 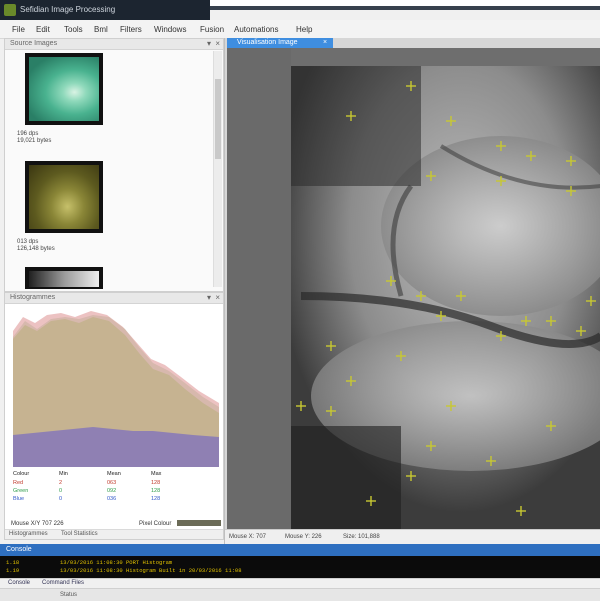 I want to click on menu-fusion: Fusion, so click(x=212, y=29).